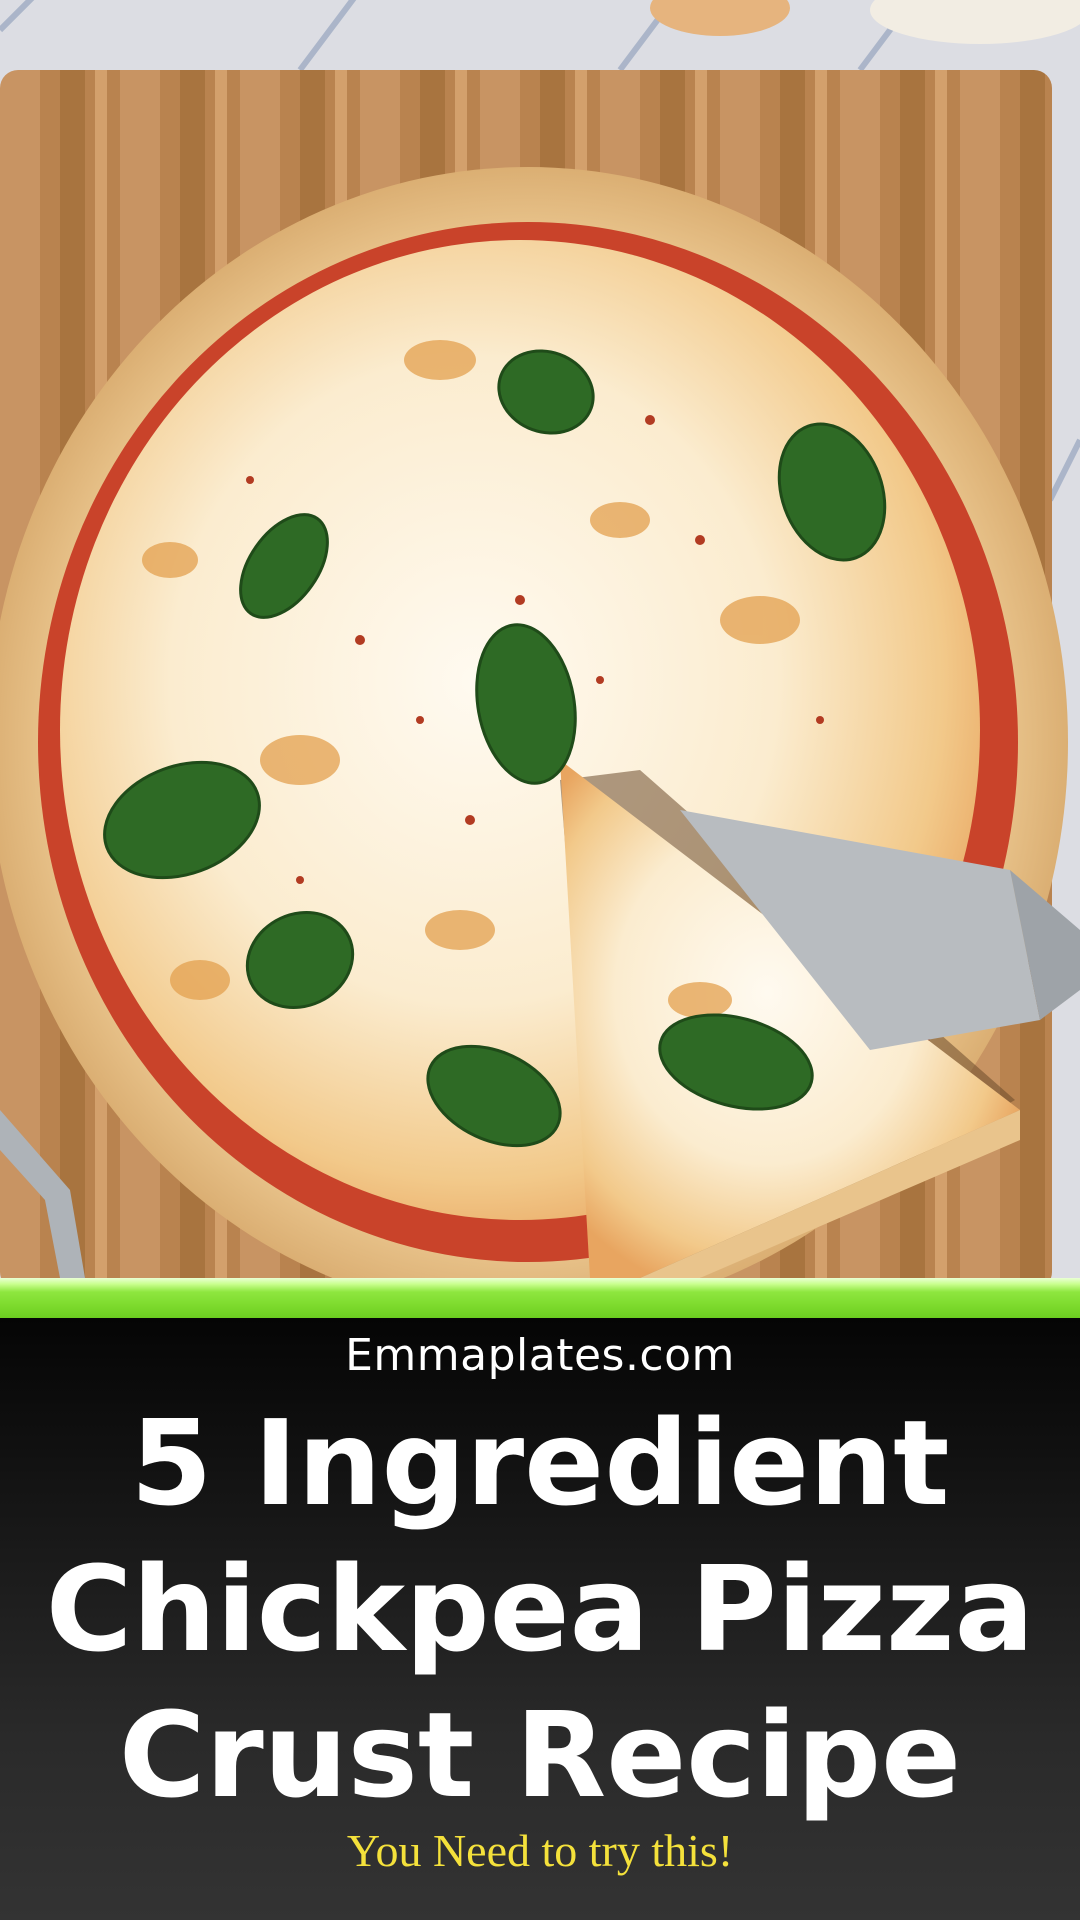  What do you see at coordinates (540, 1850) in the screenshot?
I see `tagline: You Need to try this!` at bounding box center [540, 1850].